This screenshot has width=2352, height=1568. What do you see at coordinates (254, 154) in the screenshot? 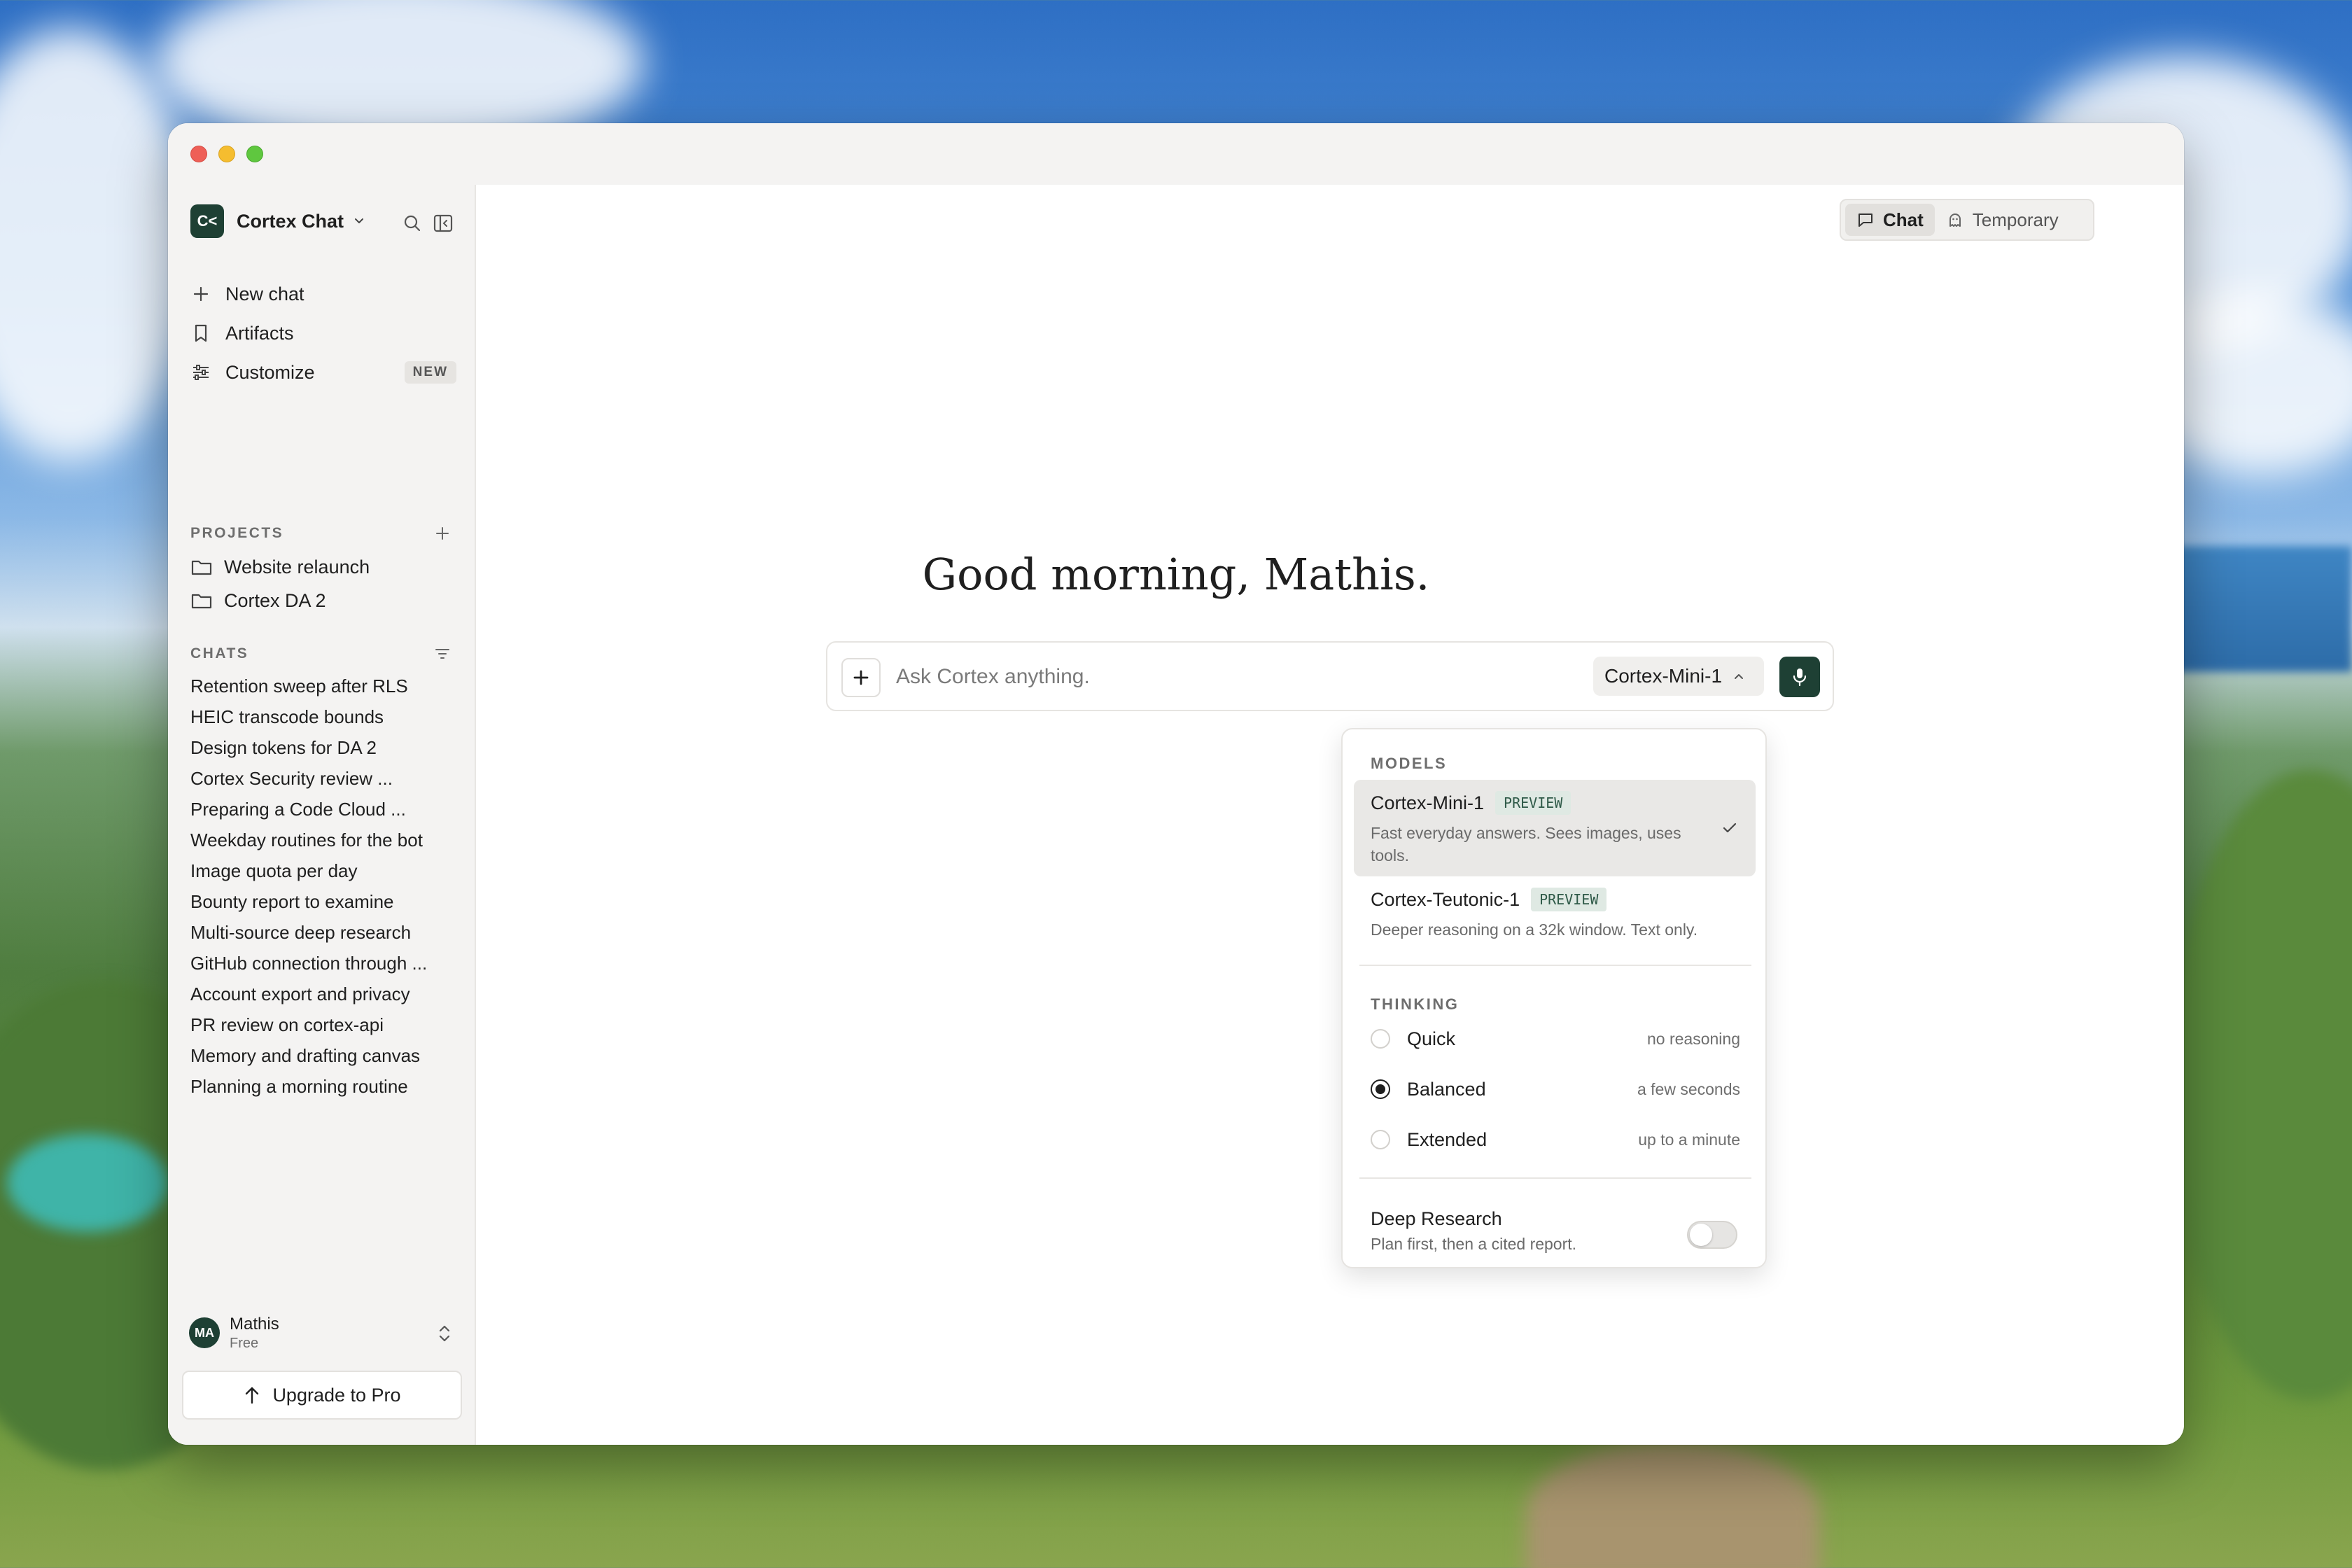
I see `zoom-window-button` at bounding box center [254, 154].